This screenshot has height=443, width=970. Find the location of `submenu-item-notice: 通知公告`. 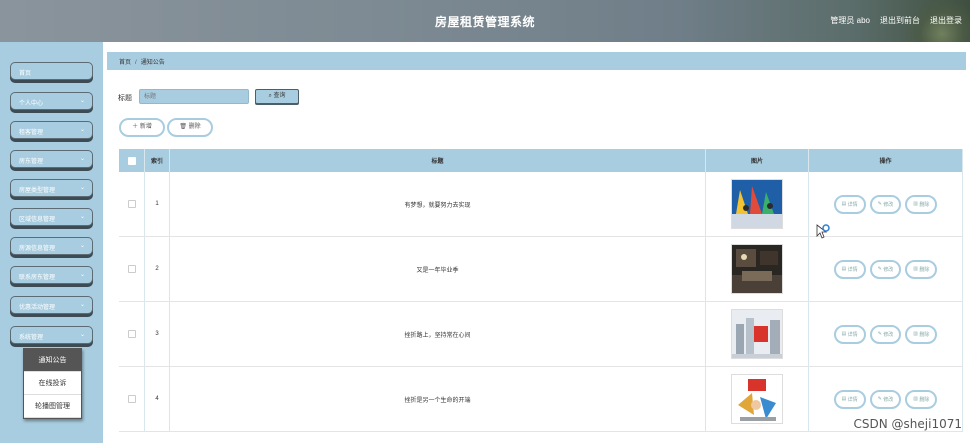

submenu-item-notice: 通知公告 is located at coordinates (52, 360).